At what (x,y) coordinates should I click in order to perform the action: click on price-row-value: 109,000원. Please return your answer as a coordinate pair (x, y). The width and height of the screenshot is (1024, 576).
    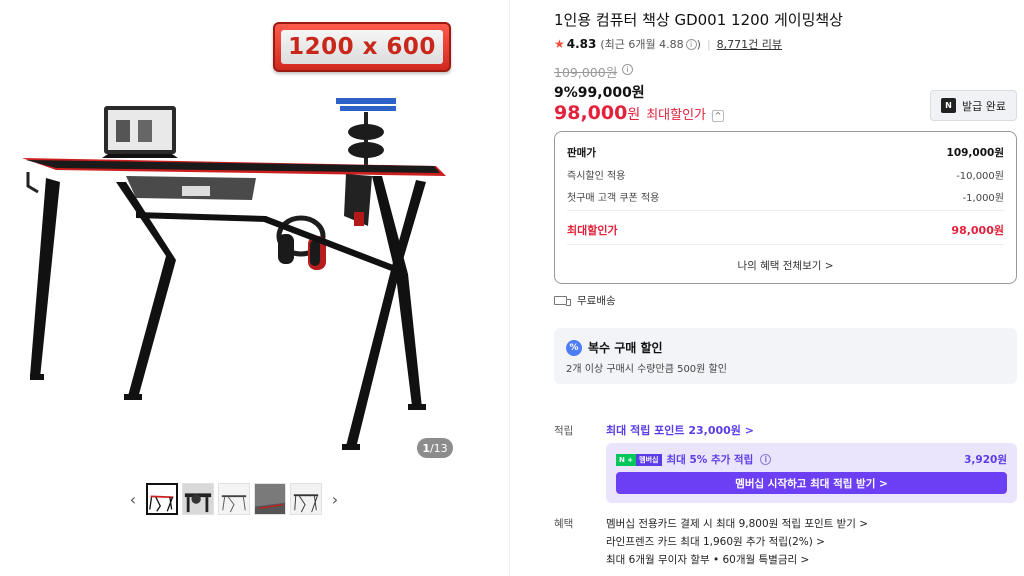
    Looking at the image, I should click on (975, 153).